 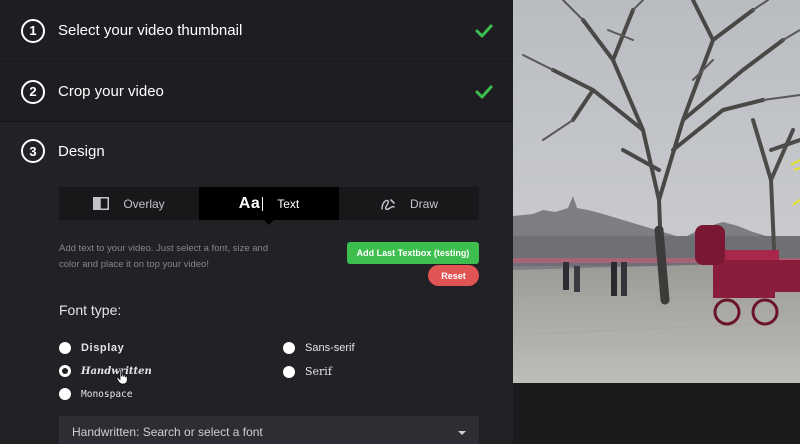 I want to click on tab-text: Aa Text, so click(x=269, y=206).